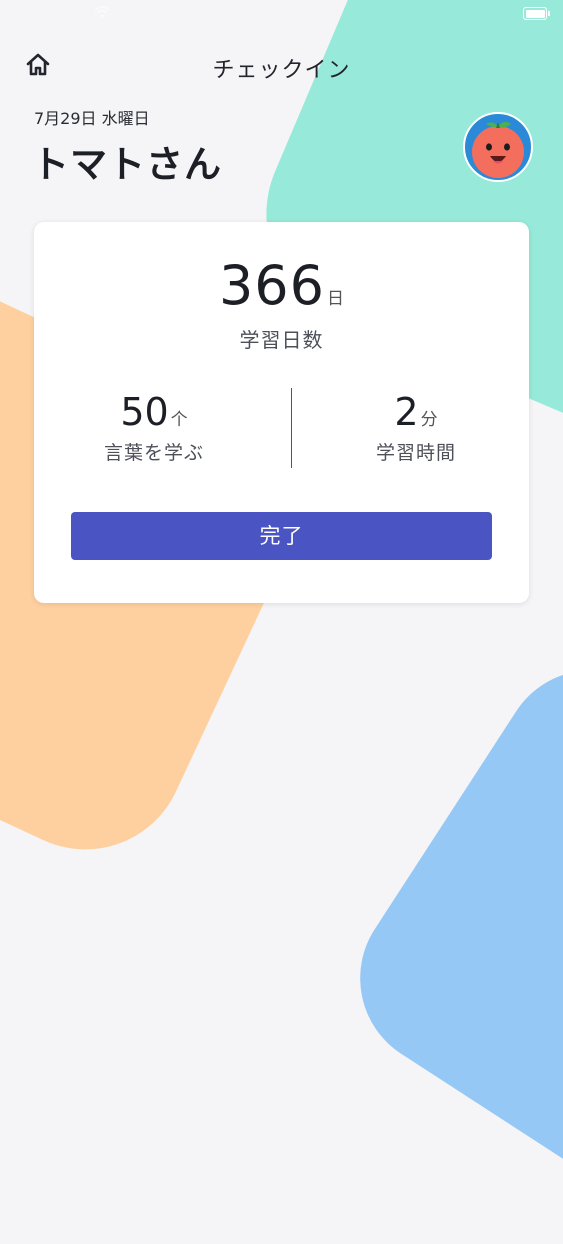 Image resolution: width=563 pixels, height=1244 pixels. Describe the element at coordinates (281, 70) in the screenshot. I see `page-title: チェックイン` at that location.